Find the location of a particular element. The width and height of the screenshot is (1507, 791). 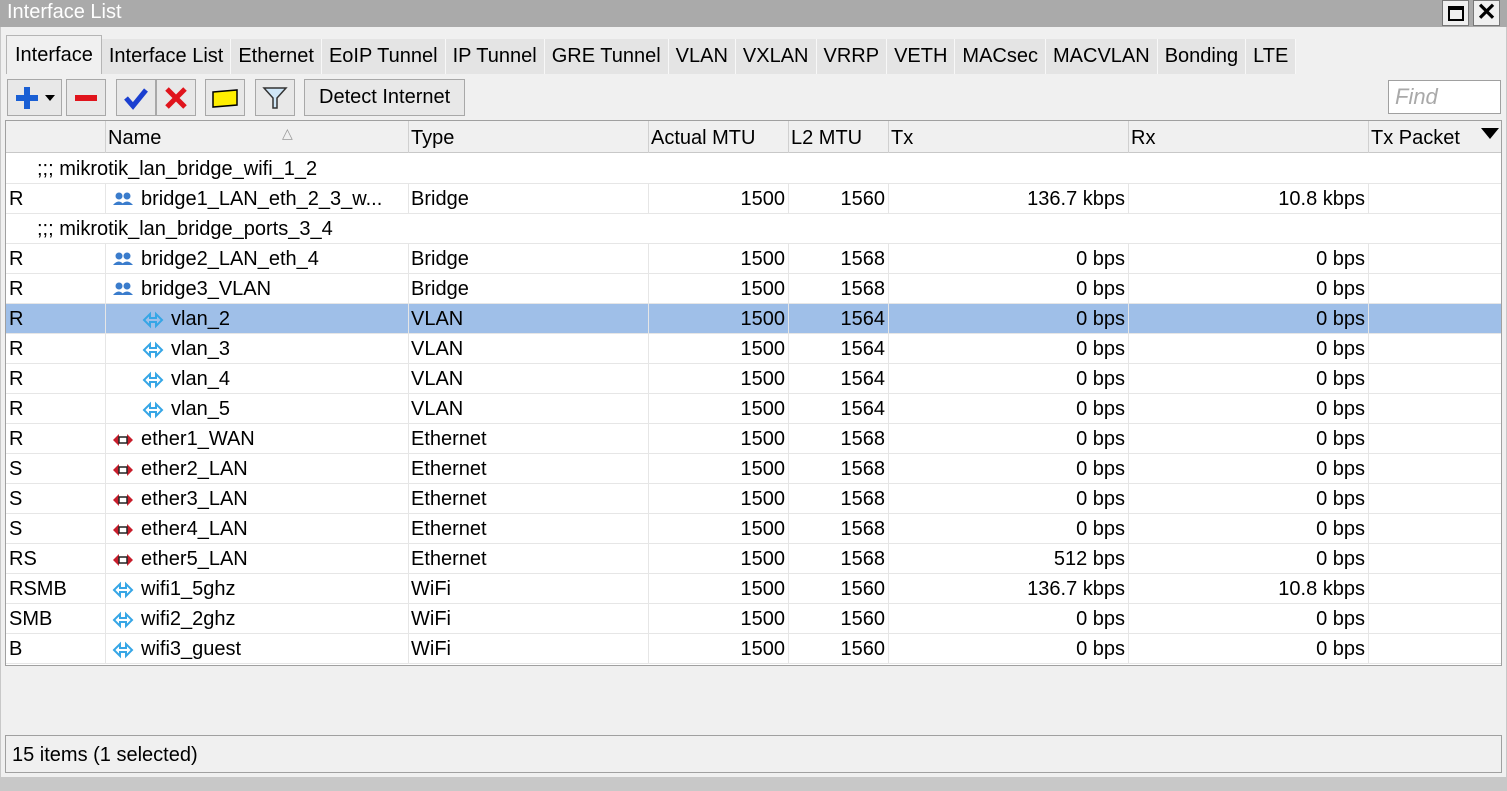

name-text: ether3_LAN is located at coordinates (194, 499).